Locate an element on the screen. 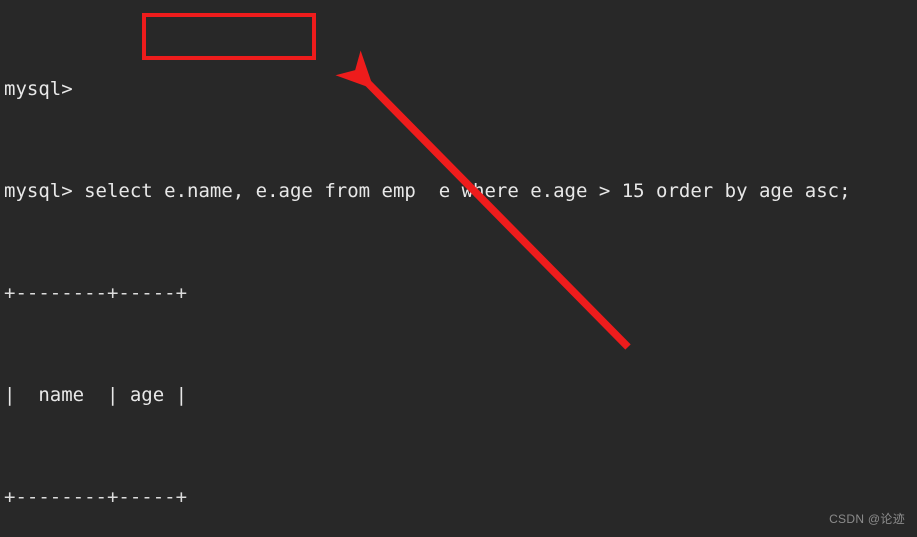 Image resolution: width=917 pixels, height=537 pixels. prompt-text: mysql> is located at coordinates (44, 190).